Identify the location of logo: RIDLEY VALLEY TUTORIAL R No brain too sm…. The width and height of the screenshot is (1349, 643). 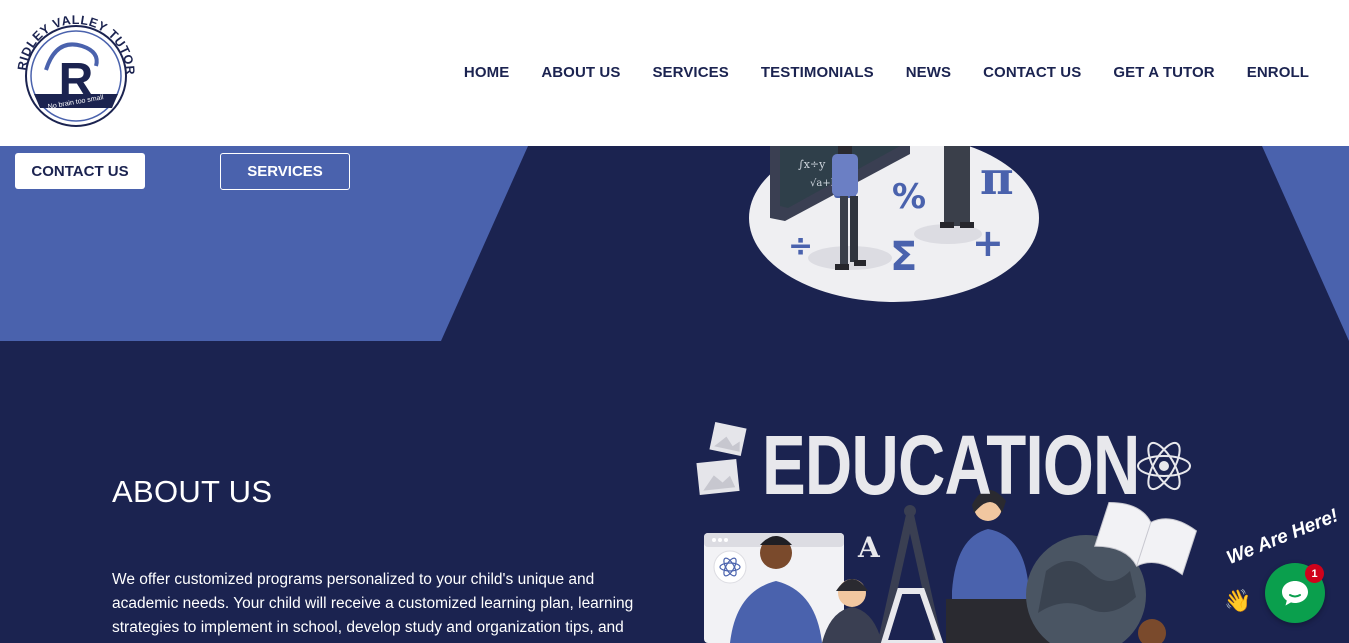
(73, 68).